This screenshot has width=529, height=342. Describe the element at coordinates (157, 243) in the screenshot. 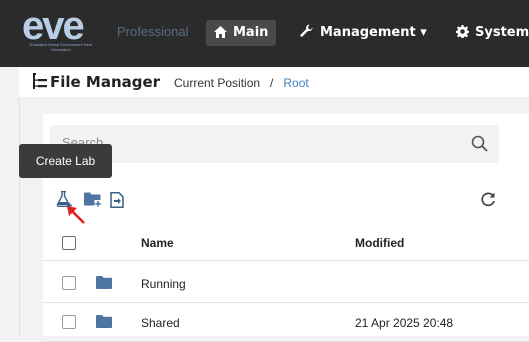

I see `column-header-name: Name` at that location.